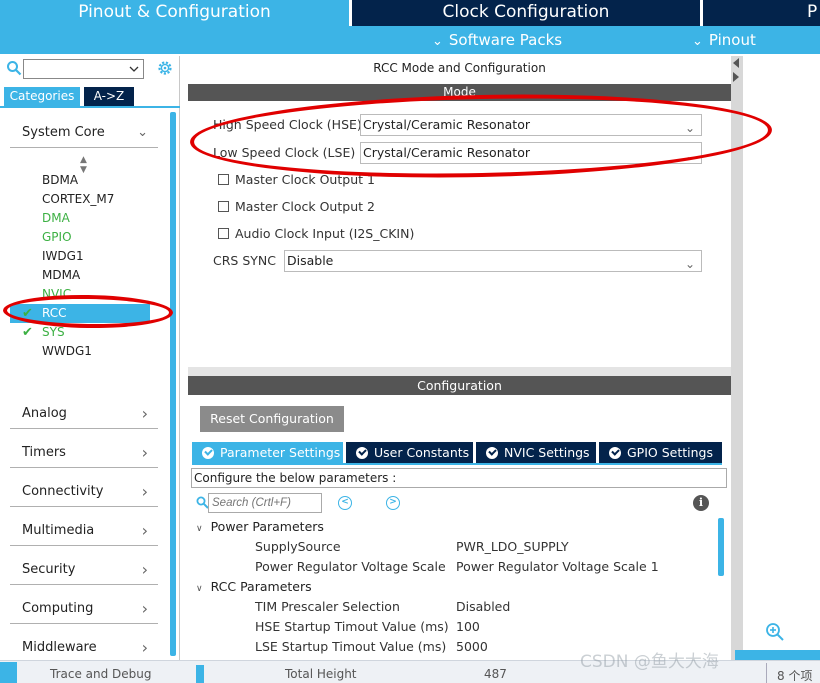 This screenshot has width=820, height=683. What do you see at coordinates (321, 674) in the screenshot?
I see `total-height-label: Total Height` at bounding box center [321, 674].